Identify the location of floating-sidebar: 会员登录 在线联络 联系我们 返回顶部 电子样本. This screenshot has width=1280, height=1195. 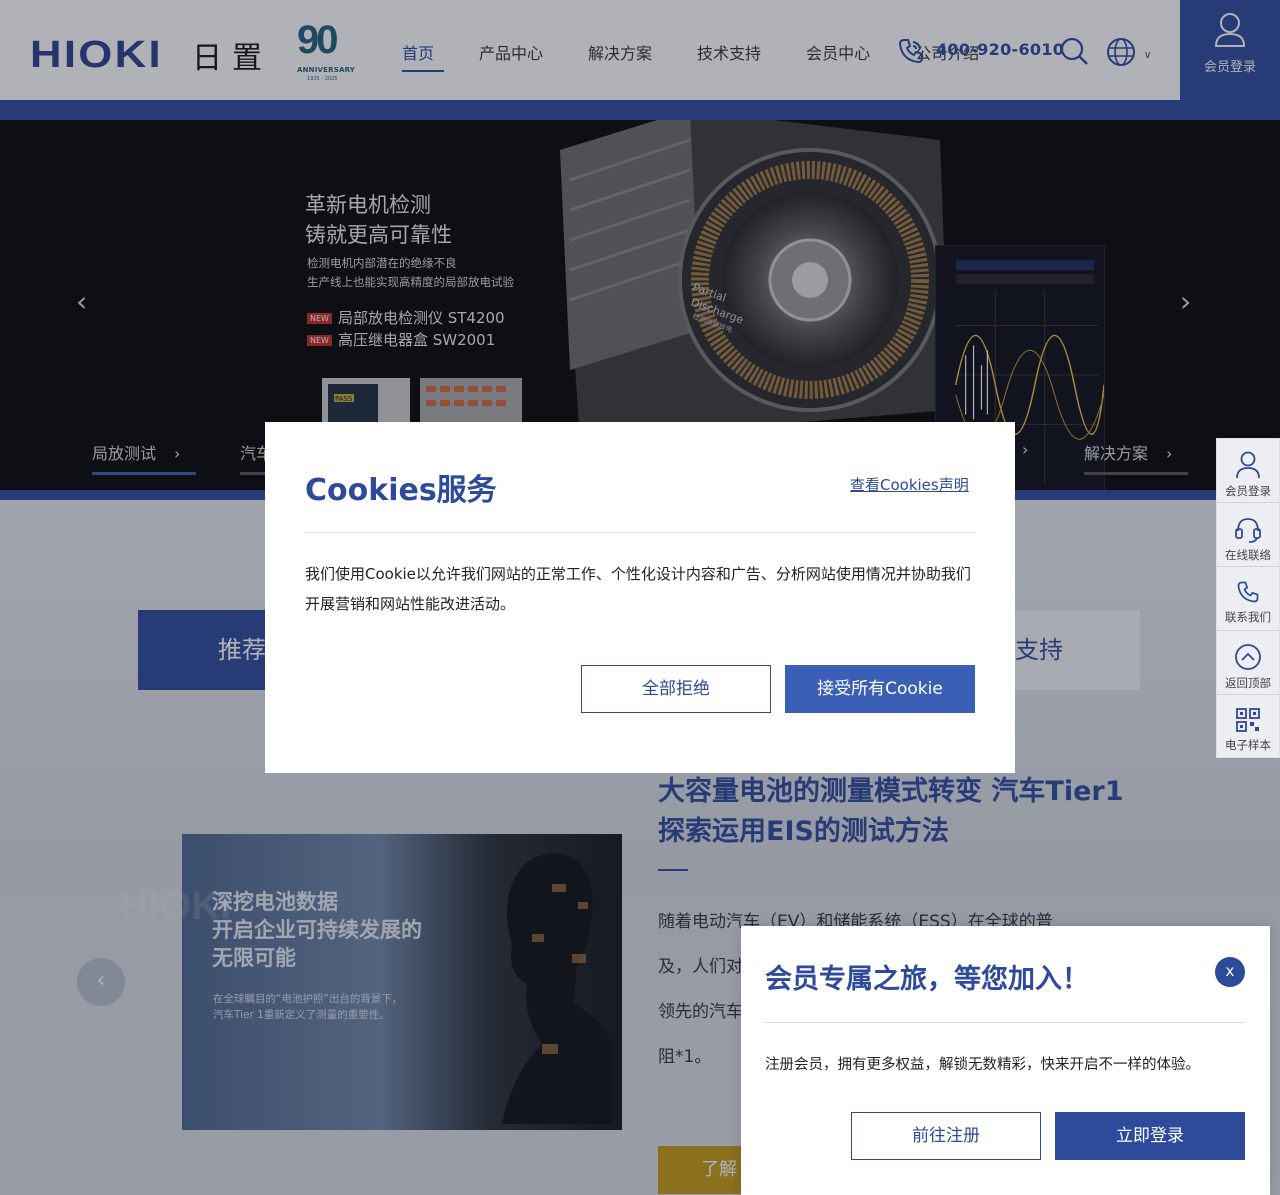
(1248, 598).